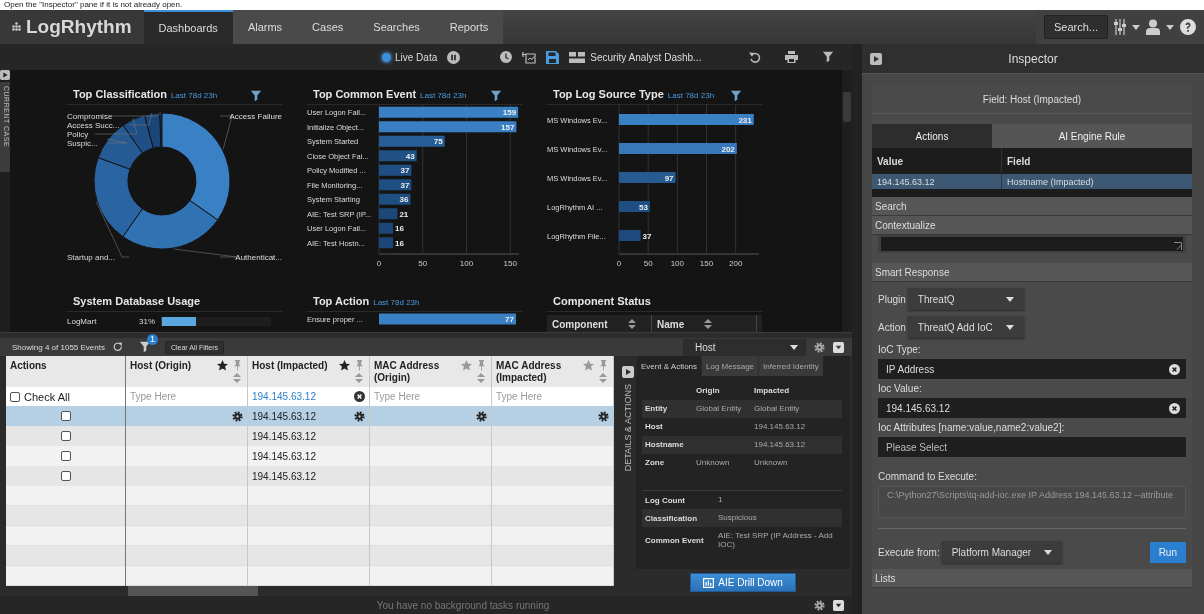  What do you see at coordinates (187, 371) in the screenshot?
I see `column-header: Host (Origin)` at bounding box center [187, 371].